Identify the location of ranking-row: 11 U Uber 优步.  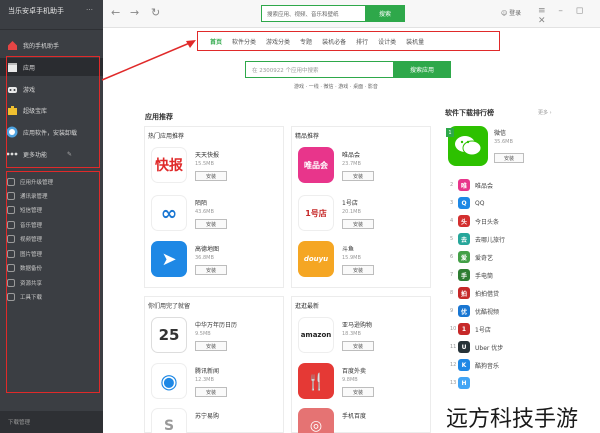
(522, 347).